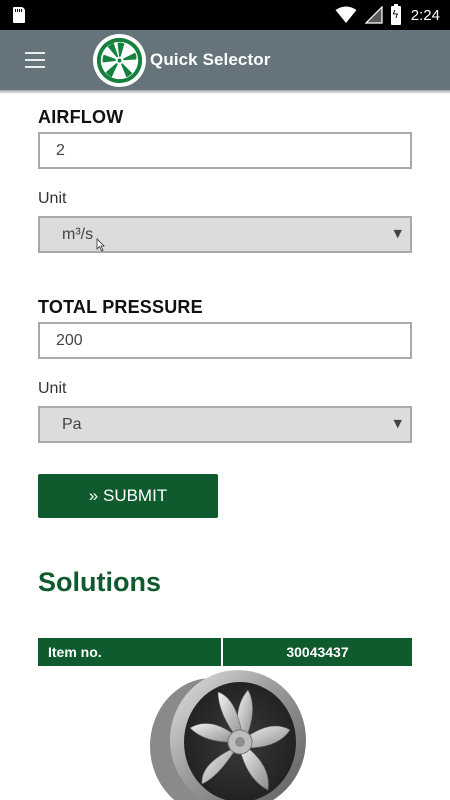 The width and height of the screenshot is (450, 800). What do you see at coordinates (81, 117) in the screenshot?
I see `airflow-label: AIRFLOW` at bounding box center [81, 117].